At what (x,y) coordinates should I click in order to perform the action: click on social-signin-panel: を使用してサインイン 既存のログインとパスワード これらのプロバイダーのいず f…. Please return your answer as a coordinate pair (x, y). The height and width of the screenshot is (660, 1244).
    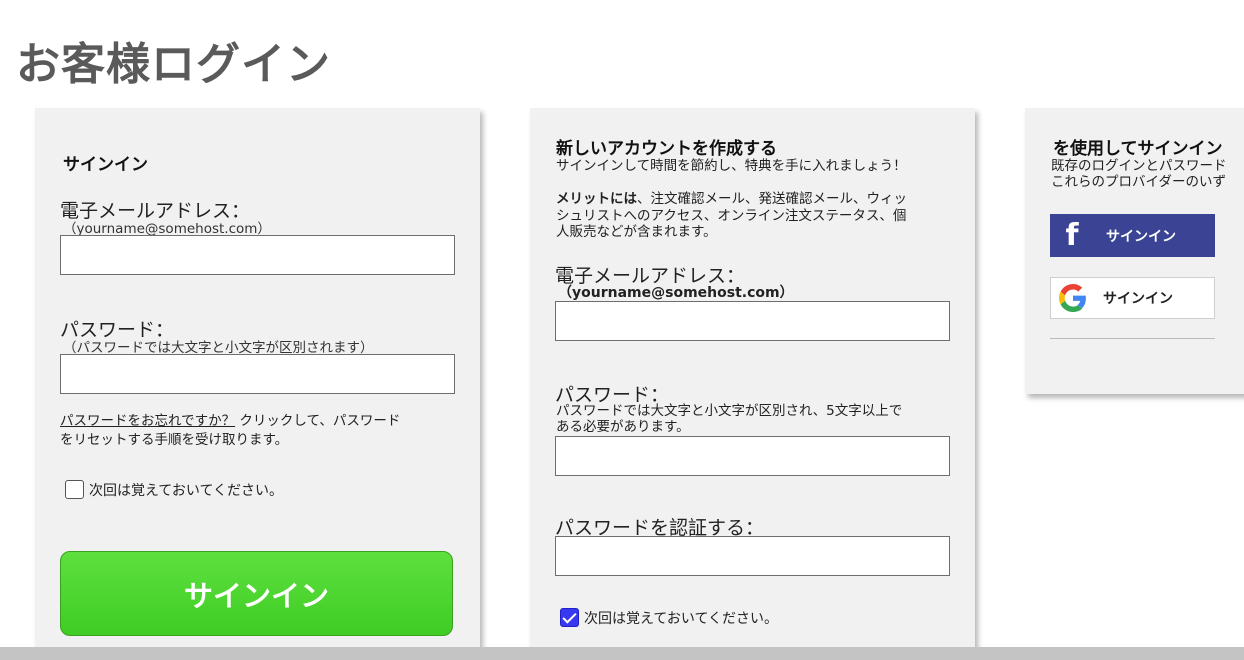
    Looking at the image, I should click on (1134, 251).